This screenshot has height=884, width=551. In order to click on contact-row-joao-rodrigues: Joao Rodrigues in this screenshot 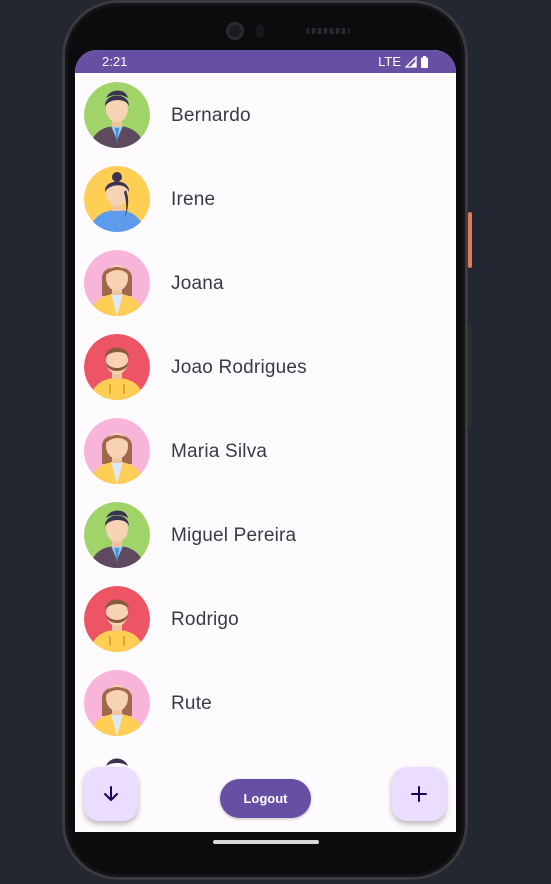, I will do `click(265, 367)`.